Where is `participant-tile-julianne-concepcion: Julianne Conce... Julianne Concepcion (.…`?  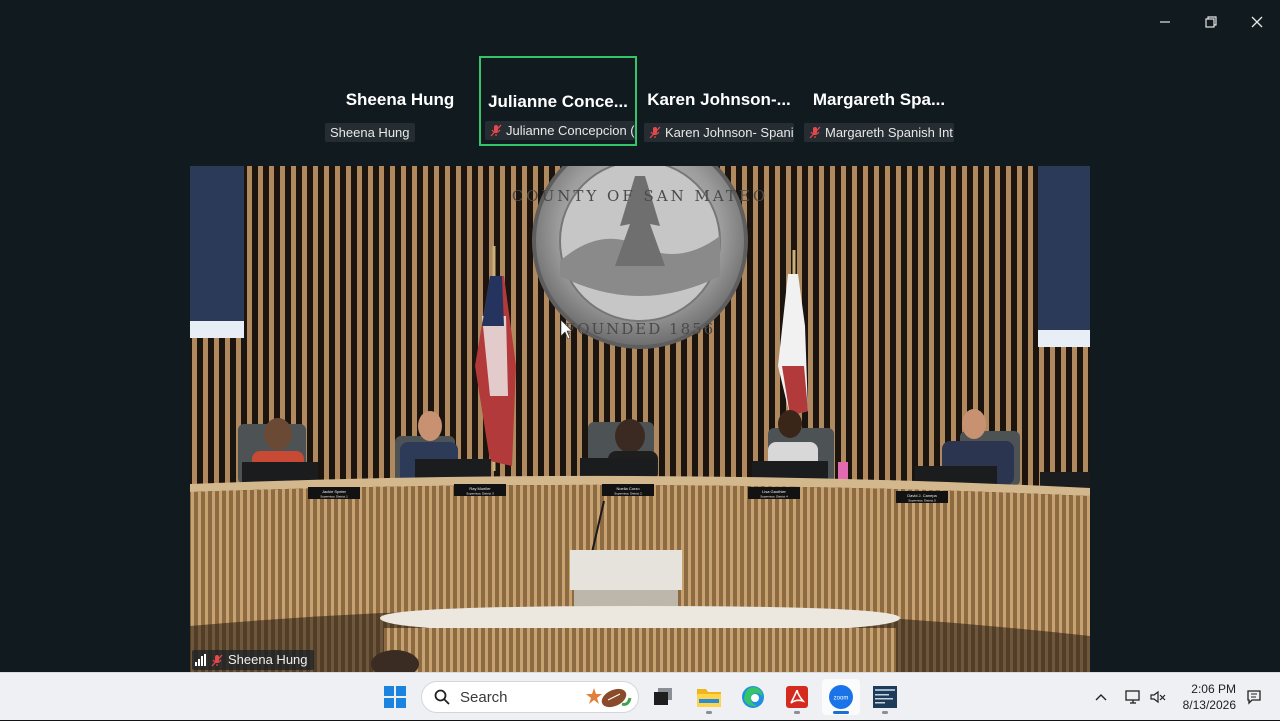 participant-tile-julianne-concepcion: Julianne Conce... Julianne Concepcion (.… is located at coordinates (558, 101).